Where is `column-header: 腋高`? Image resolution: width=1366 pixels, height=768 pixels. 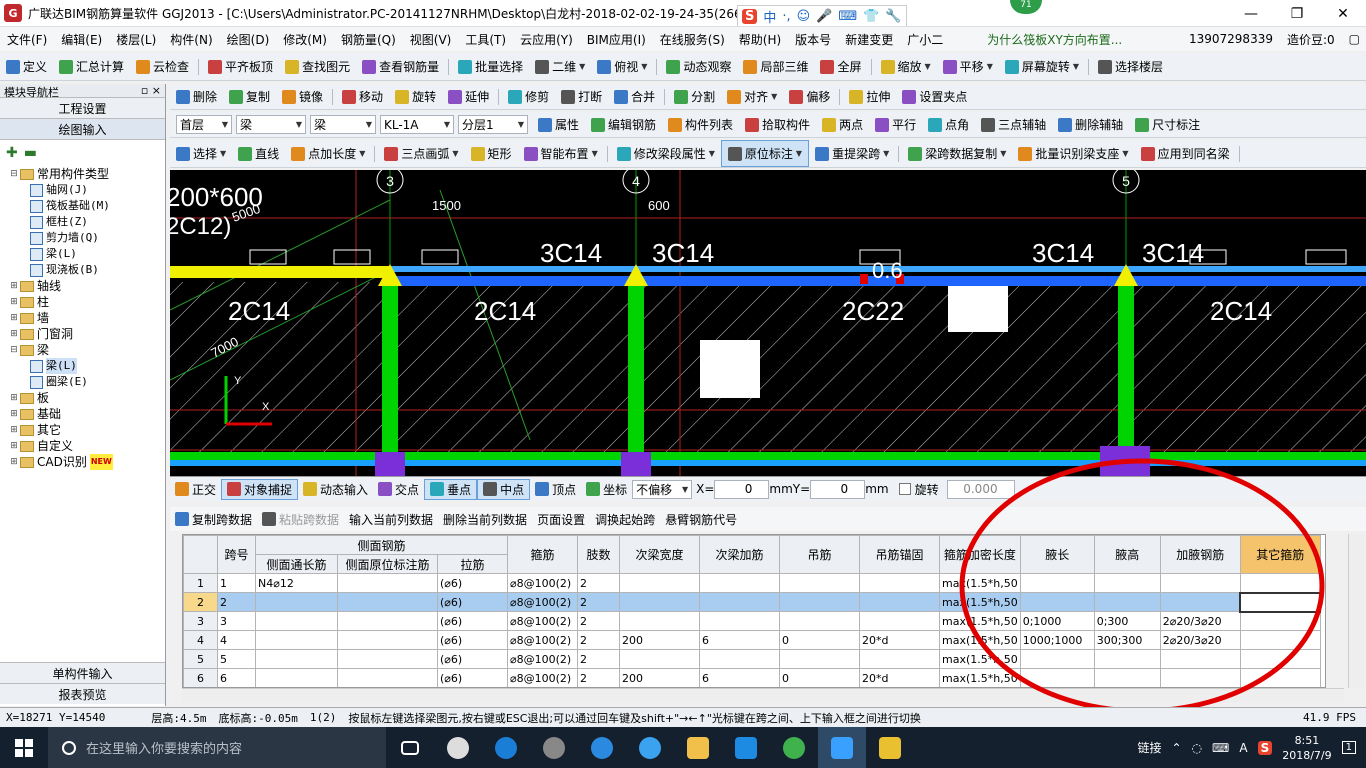 column-header: 腋高 is located at coordinates (1127, 554).